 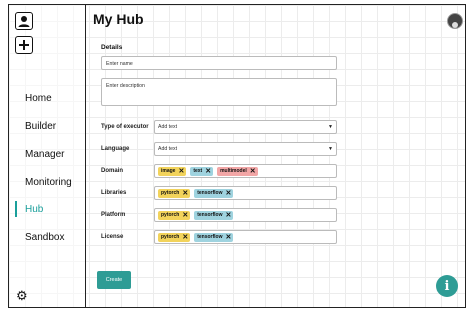 I want to click on info-icon: i, so click(x=447, y=286).